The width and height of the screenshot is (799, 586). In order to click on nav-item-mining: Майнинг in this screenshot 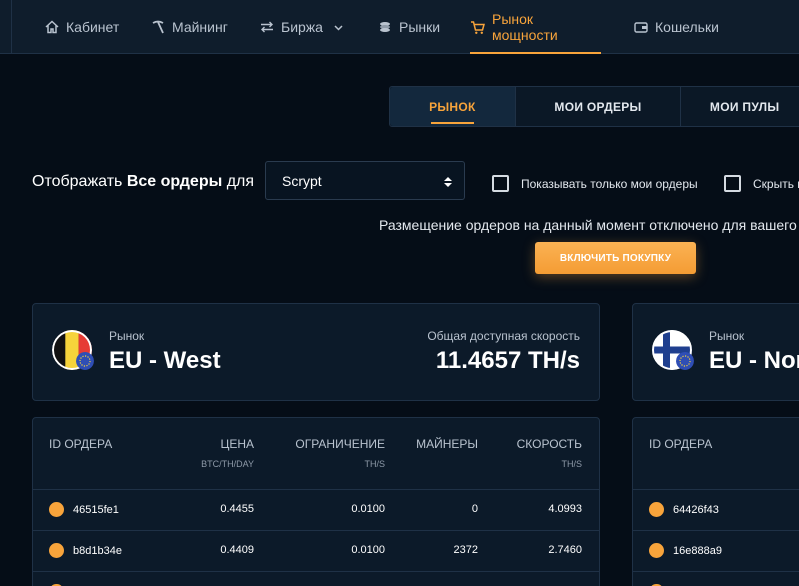, I will do `click(189, 27)`.